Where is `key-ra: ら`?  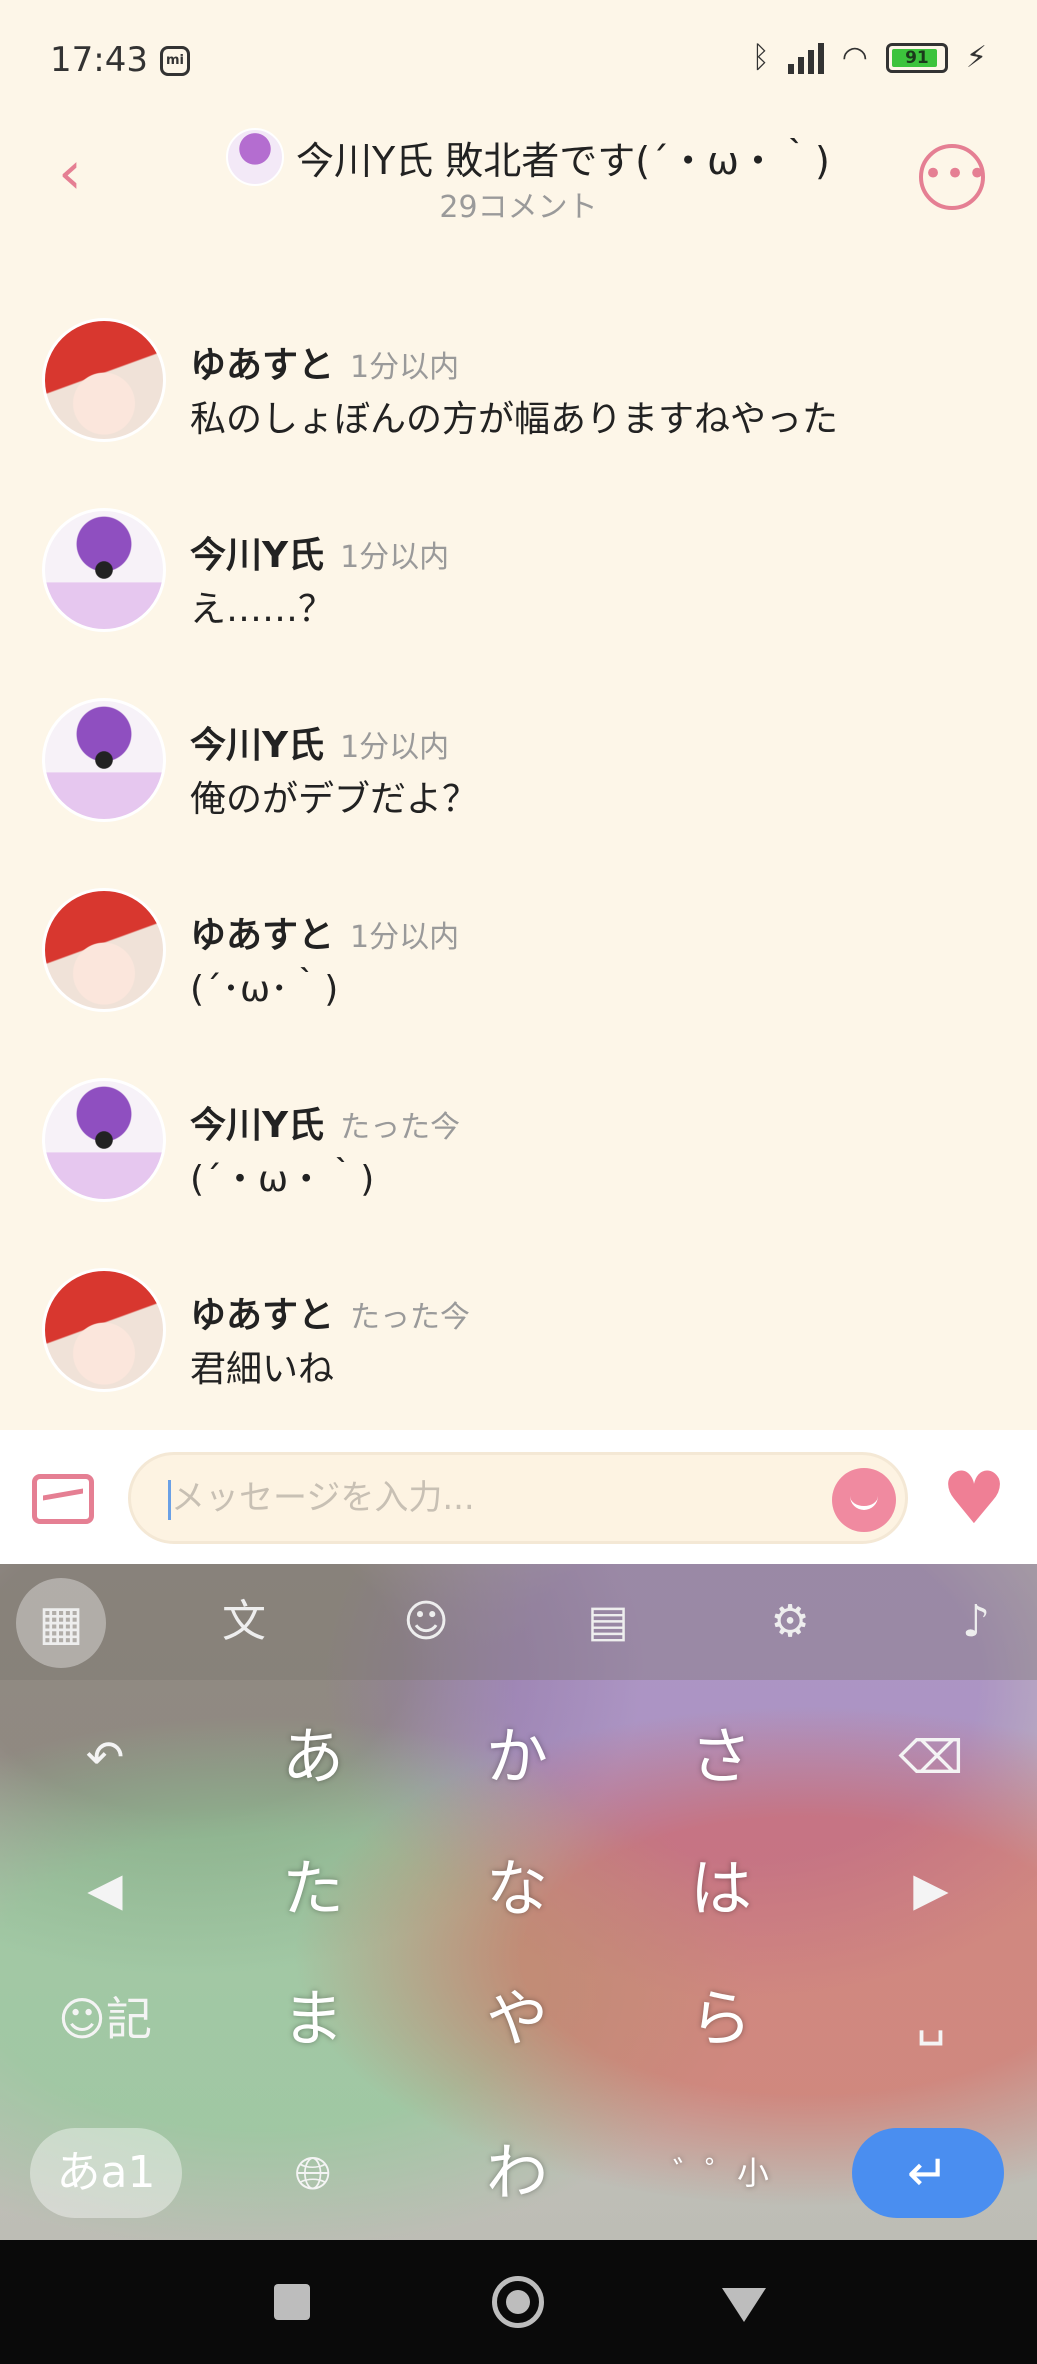 key-ra: ら is located at coordinates (721, 2019).